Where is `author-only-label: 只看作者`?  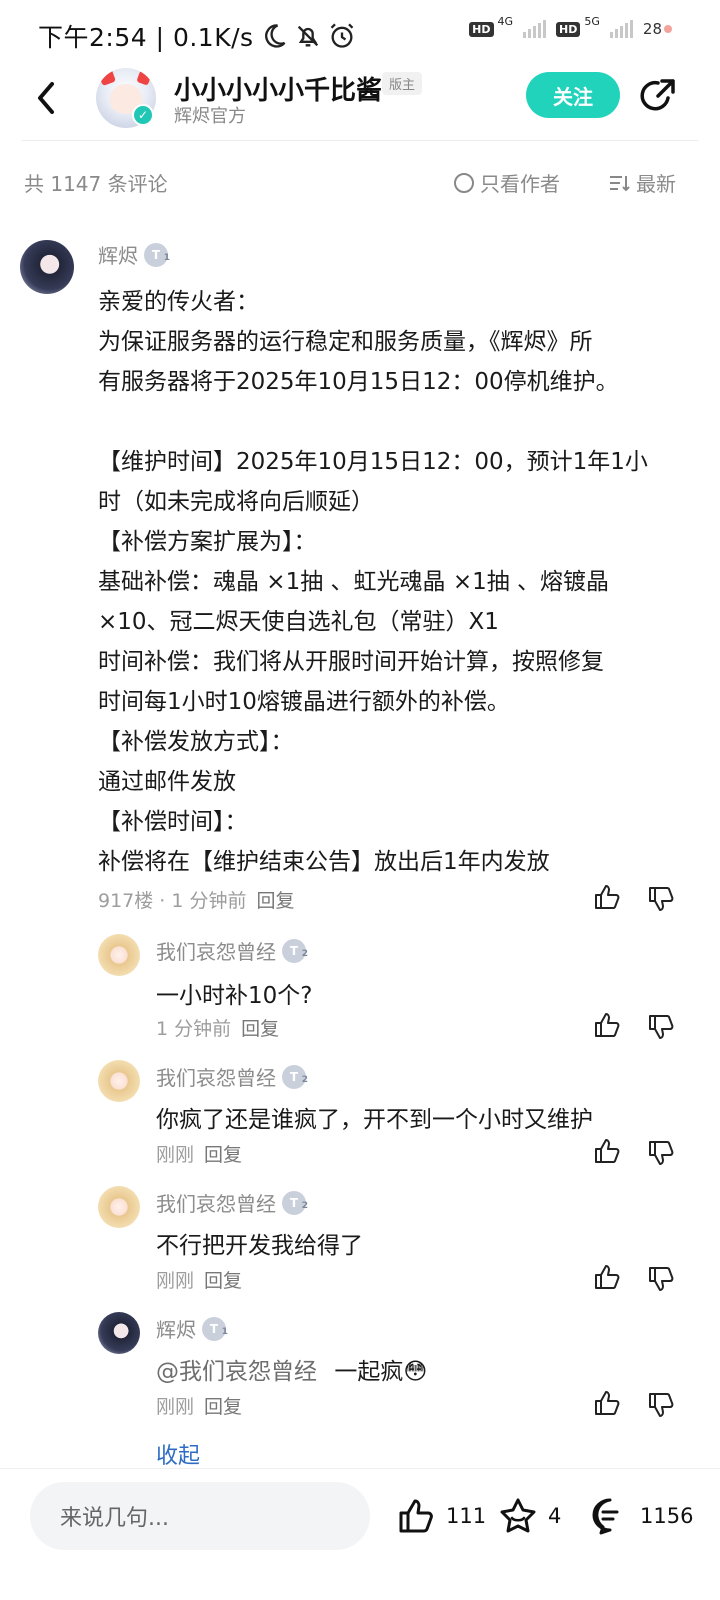
author-only-label: 只看作者 is located at coordinates (520, 184).